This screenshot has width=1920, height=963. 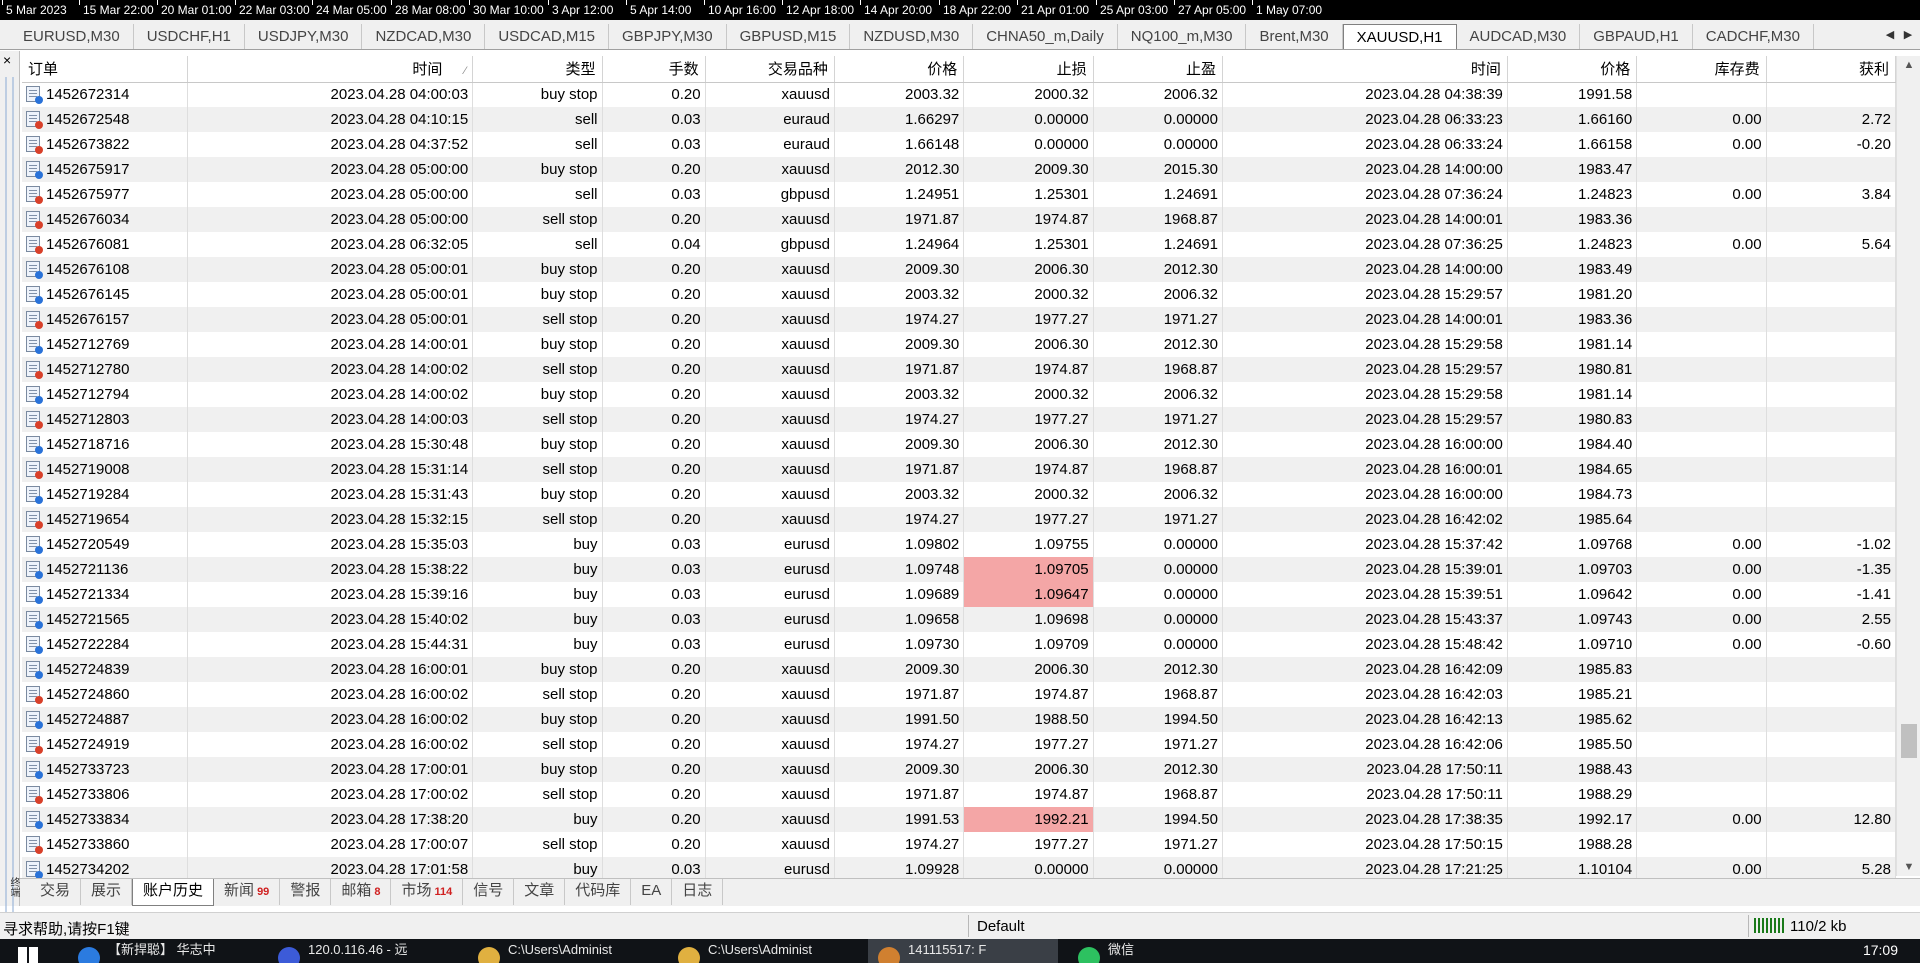 I want to click on column-header: 手数, so click(x=654, y=69).